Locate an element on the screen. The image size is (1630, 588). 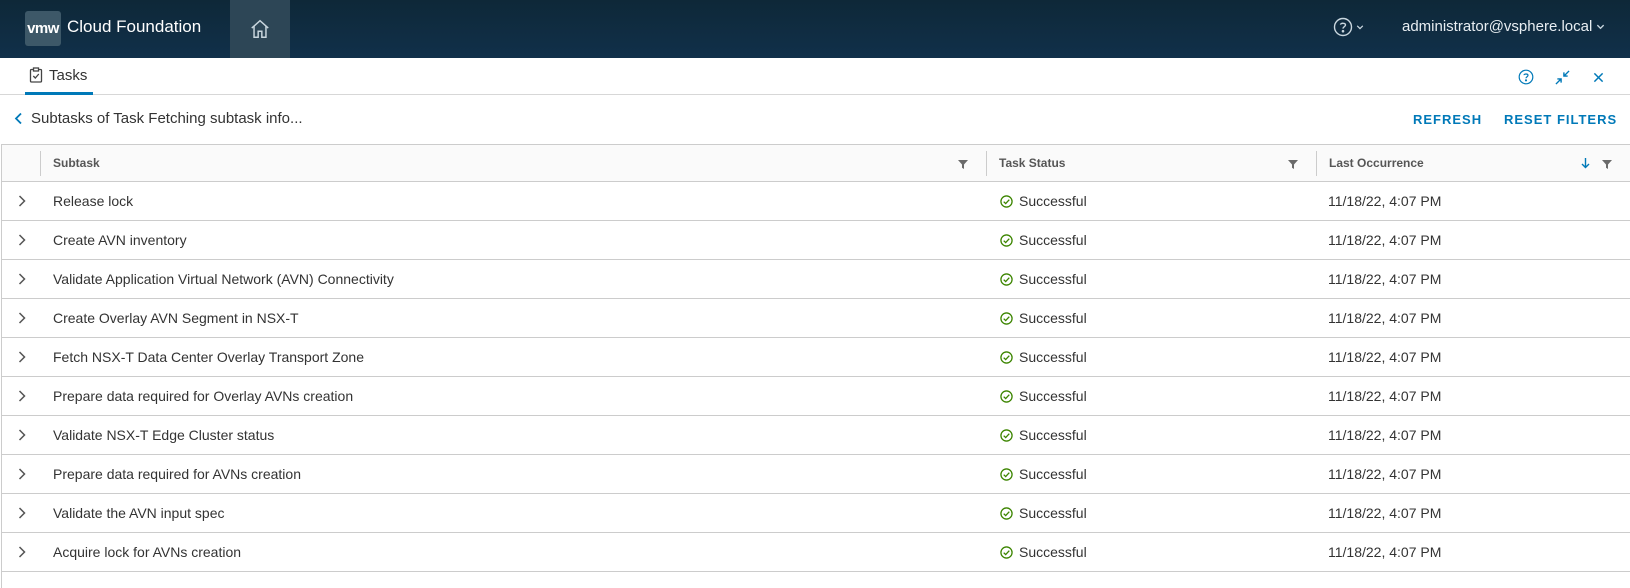
collapse-icon is located at coordinates (1562, 77).